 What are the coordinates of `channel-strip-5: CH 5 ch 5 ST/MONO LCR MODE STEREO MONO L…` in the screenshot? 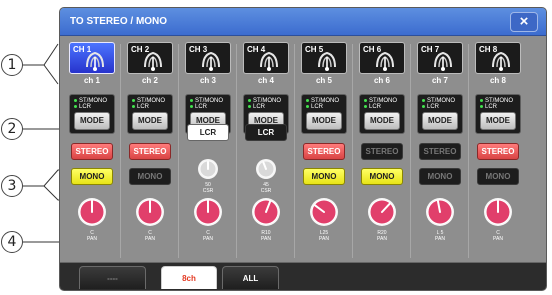 It's located at (324, 151).